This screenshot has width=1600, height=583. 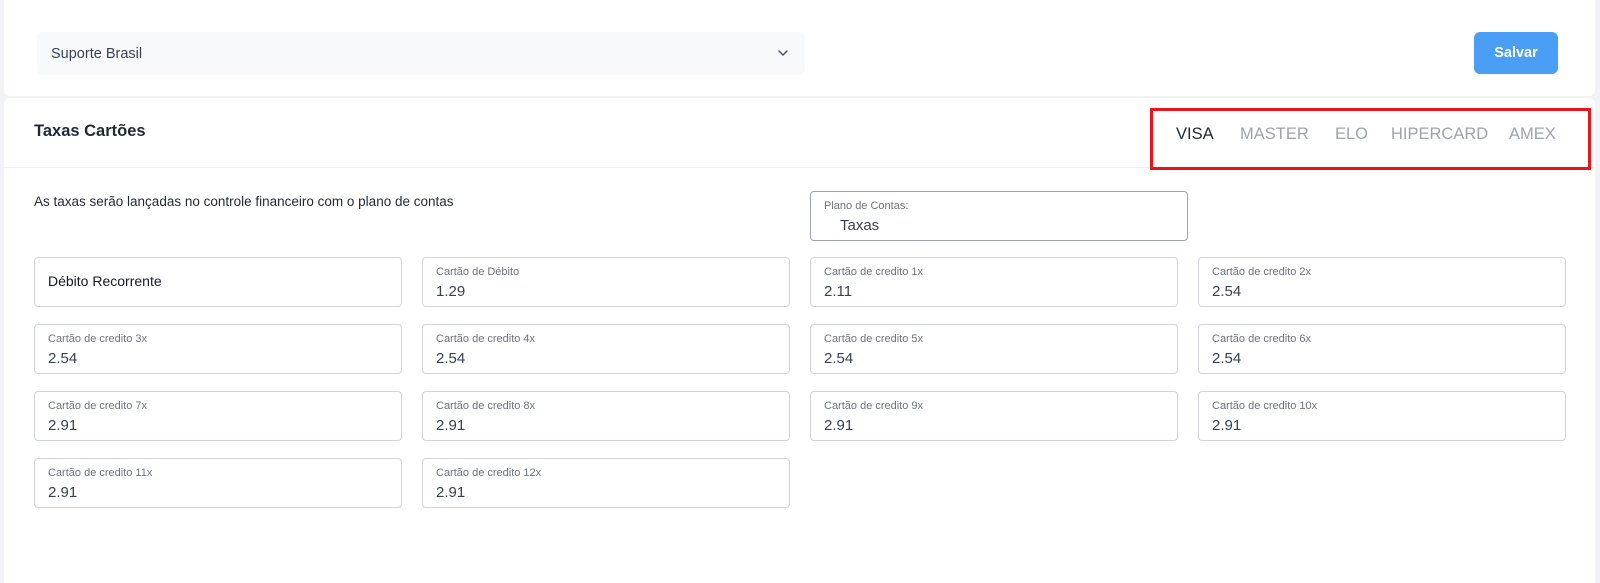 I want to click on credito-12x-field: Cartão de credito 12x 2.91, so click(x=606, y=483).